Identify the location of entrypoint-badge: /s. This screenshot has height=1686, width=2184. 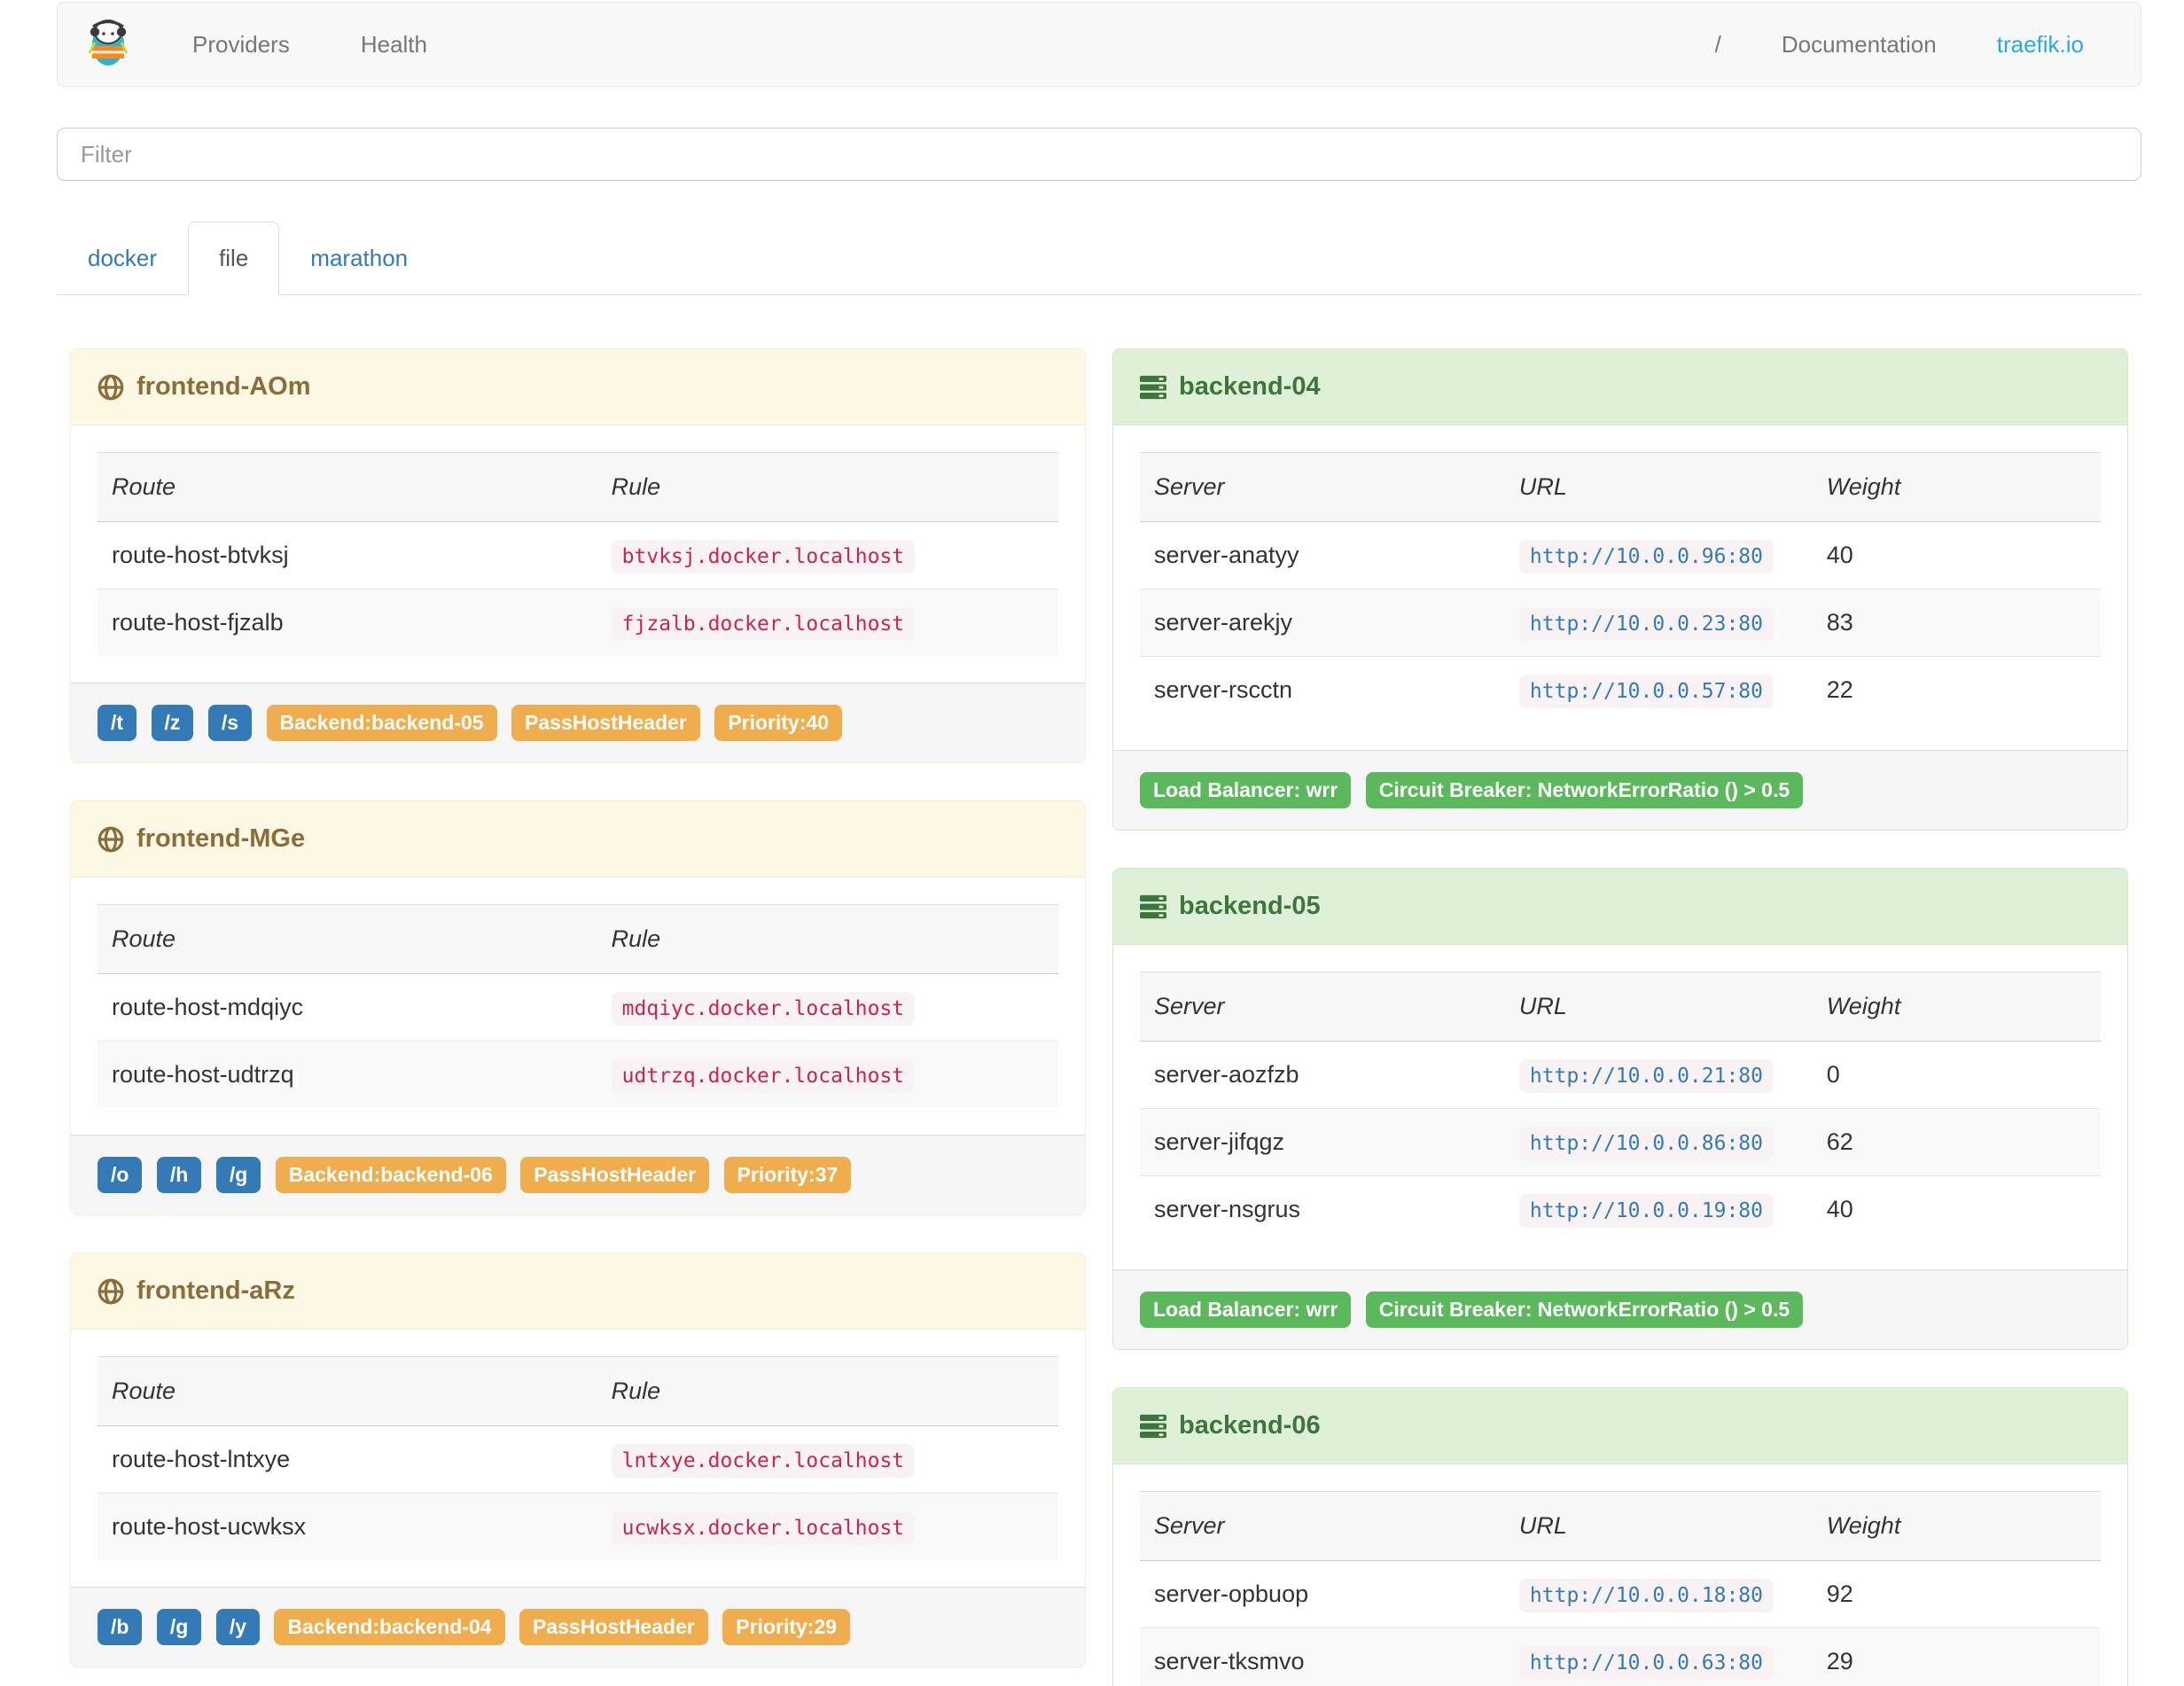
(230, 723).